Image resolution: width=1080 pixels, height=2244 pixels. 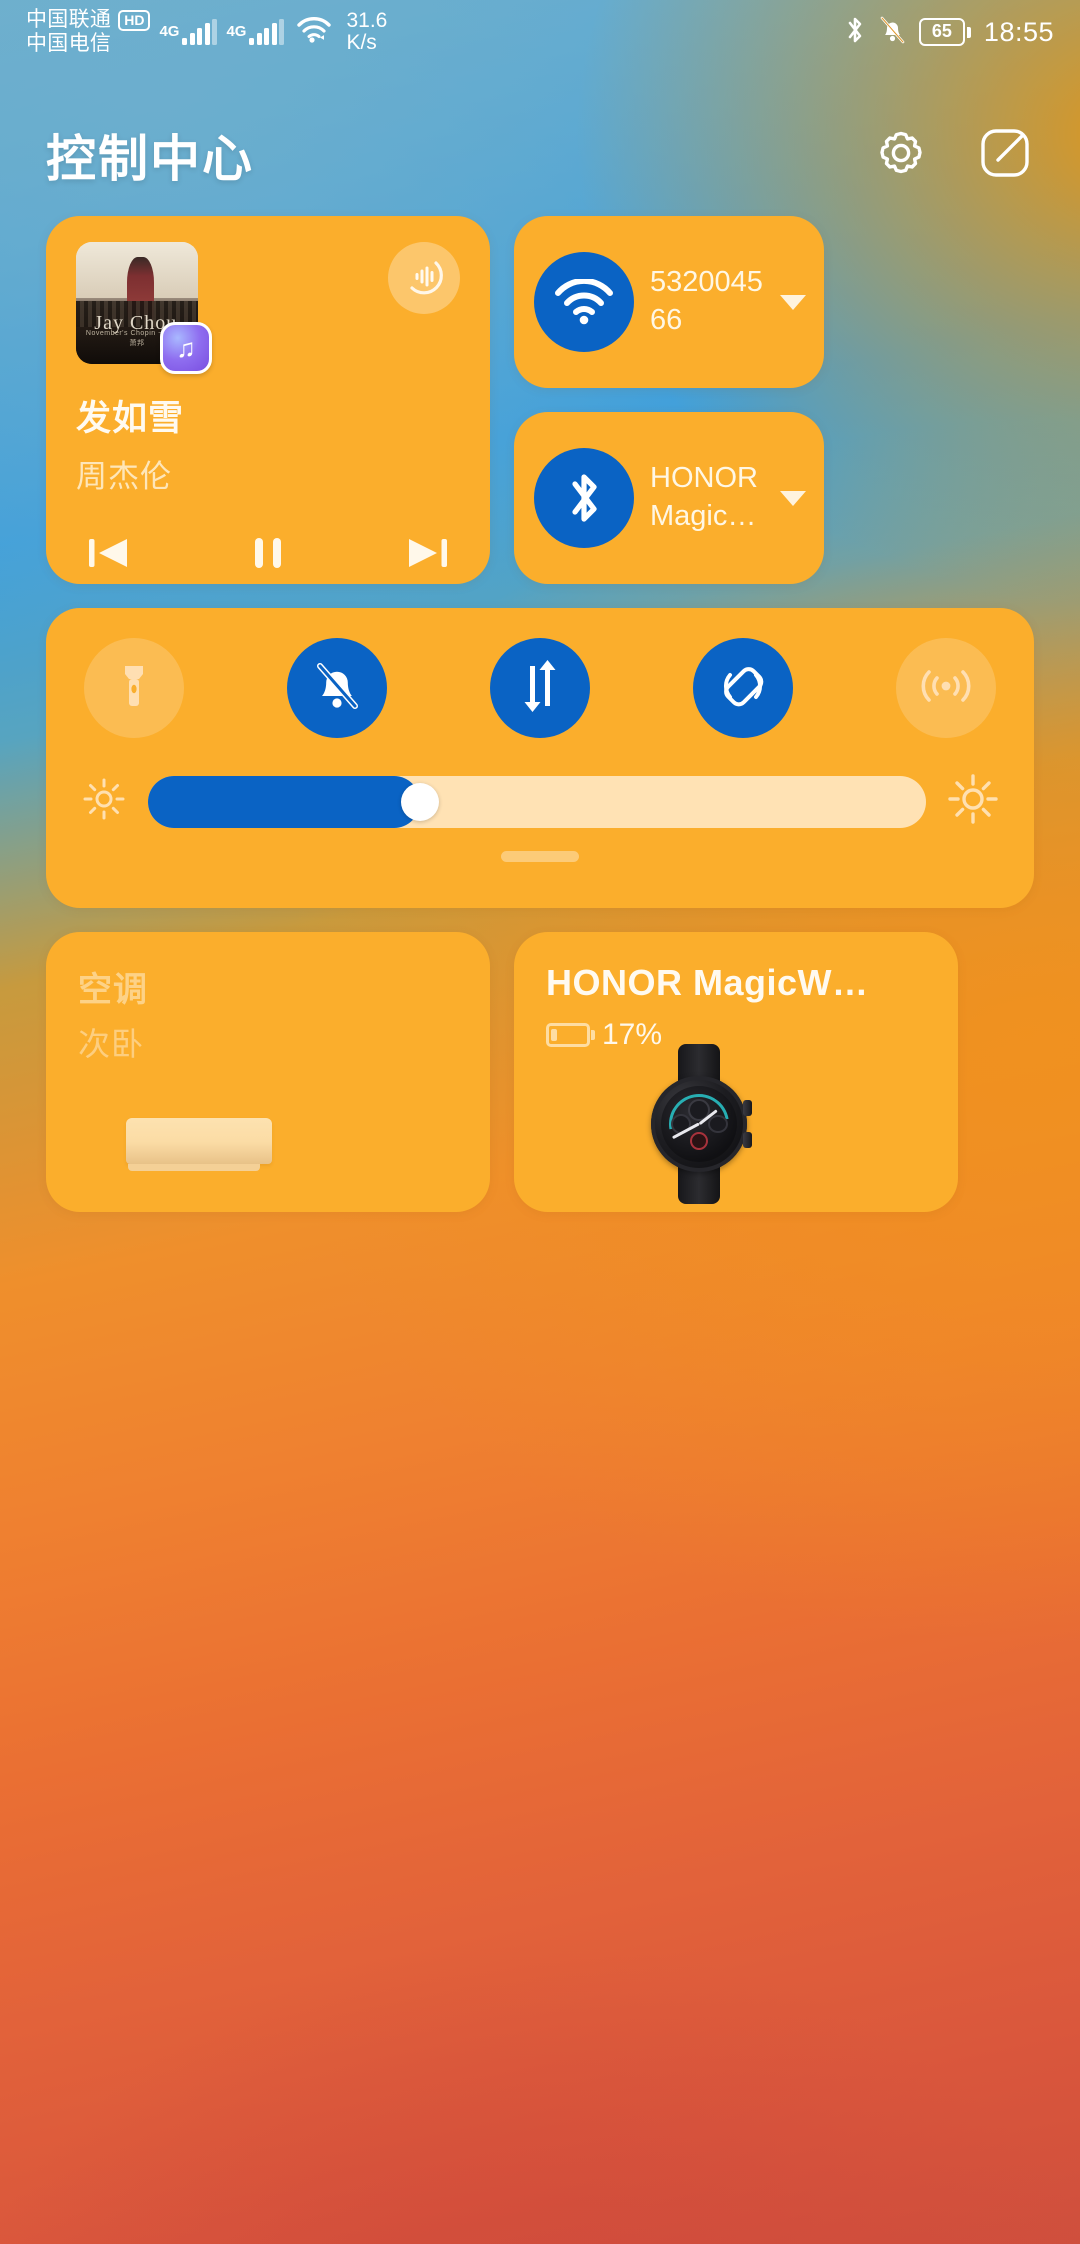 I want to click on quick-toggles-row, so click(x=540, y=688).